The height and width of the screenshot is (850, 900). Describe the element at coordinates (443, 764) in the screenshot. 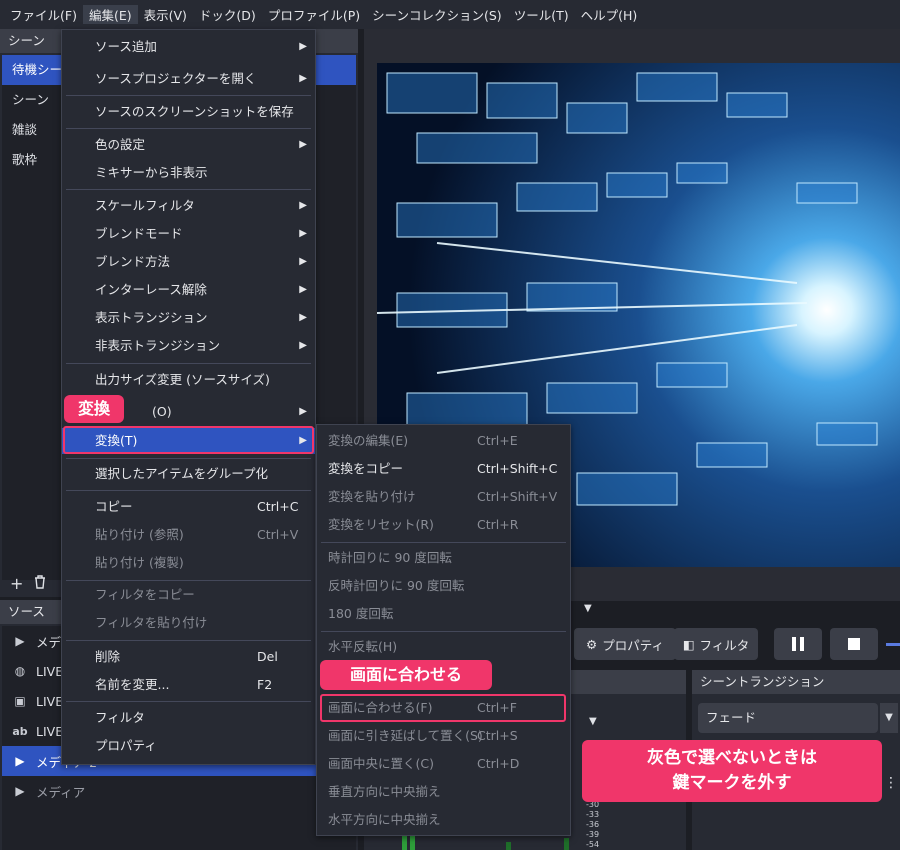

I see `submenu-item-center-screen: 画面中央に置く(C) Ctrl+D` at that location.